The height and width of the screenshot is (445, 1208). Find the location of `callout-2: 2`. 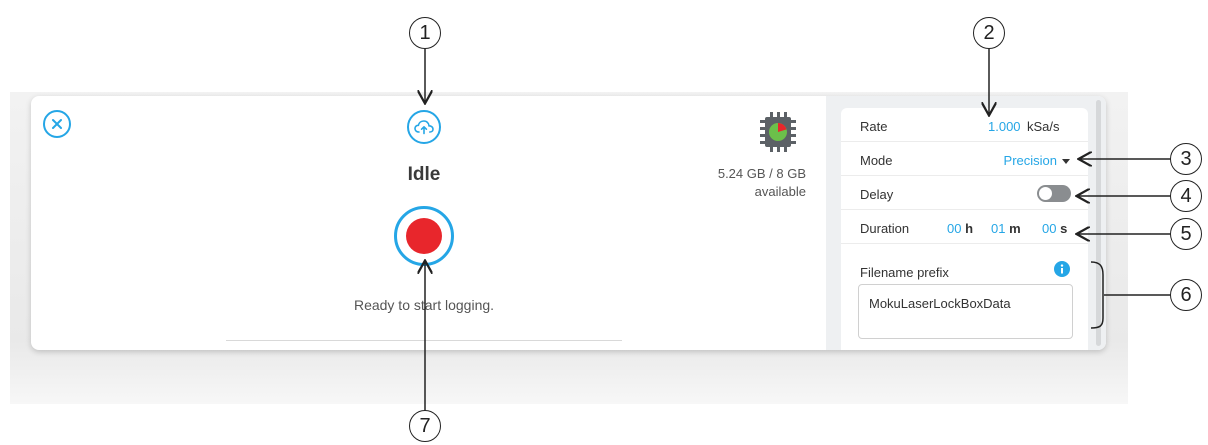

callout-2: 2 is located at coordinates (989, 33).